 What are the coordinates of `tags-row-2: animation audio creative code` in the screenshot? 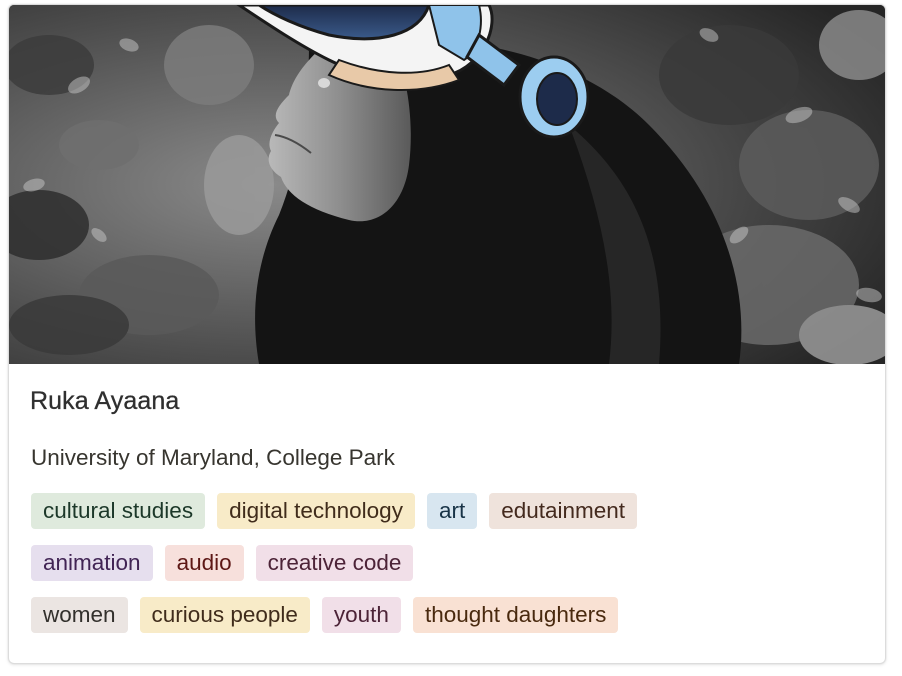 It's located at (222, 563).